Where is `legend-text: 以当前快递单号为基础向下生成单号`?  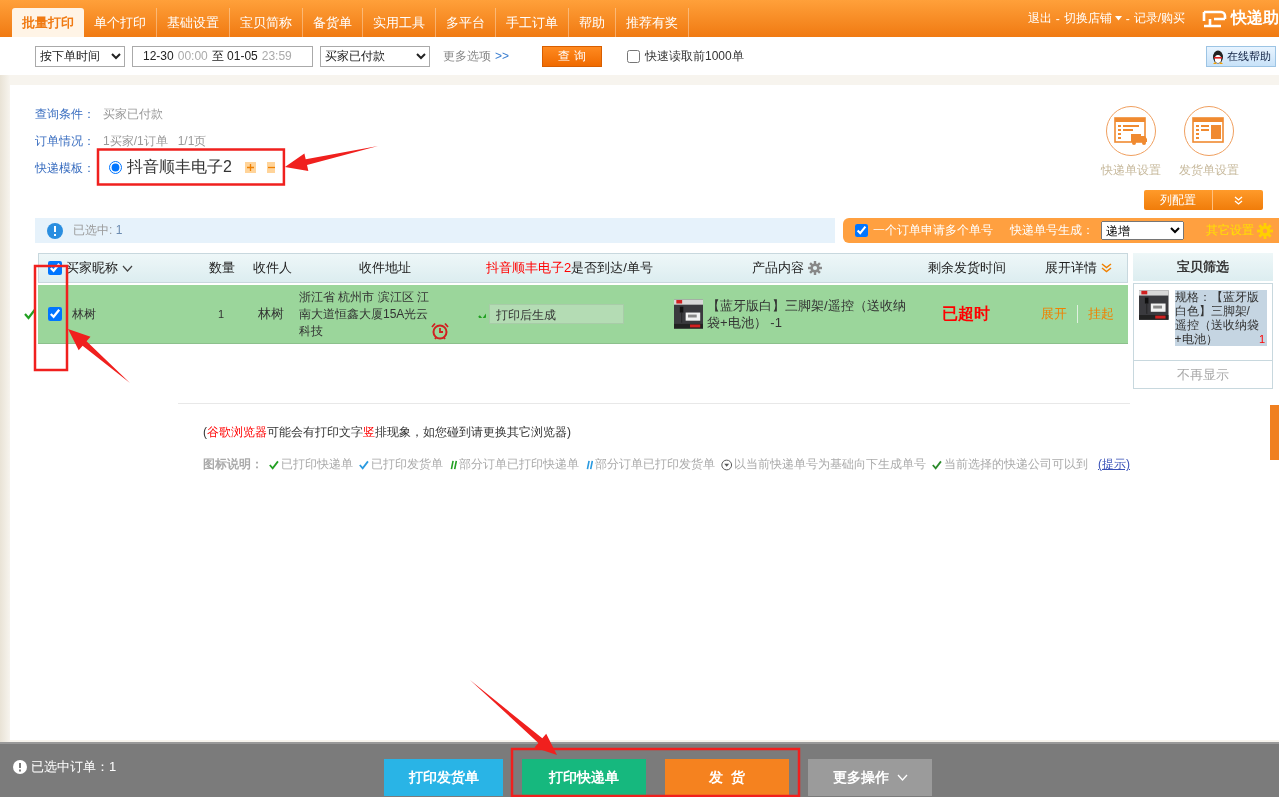 legend-text: 以当前快递单号为基础向下生成单号 is located at coordinates (830, 464).